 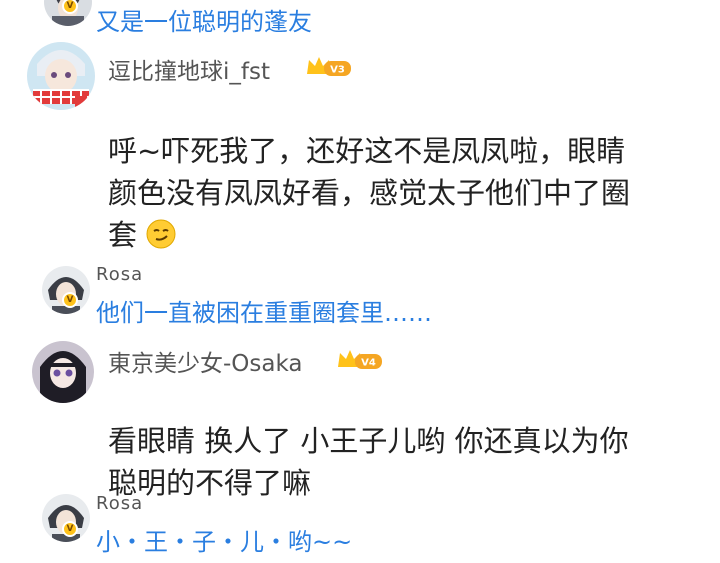 I want to click on comment-username: 逗比撞地球i_fst, so click(x=189, y=69).